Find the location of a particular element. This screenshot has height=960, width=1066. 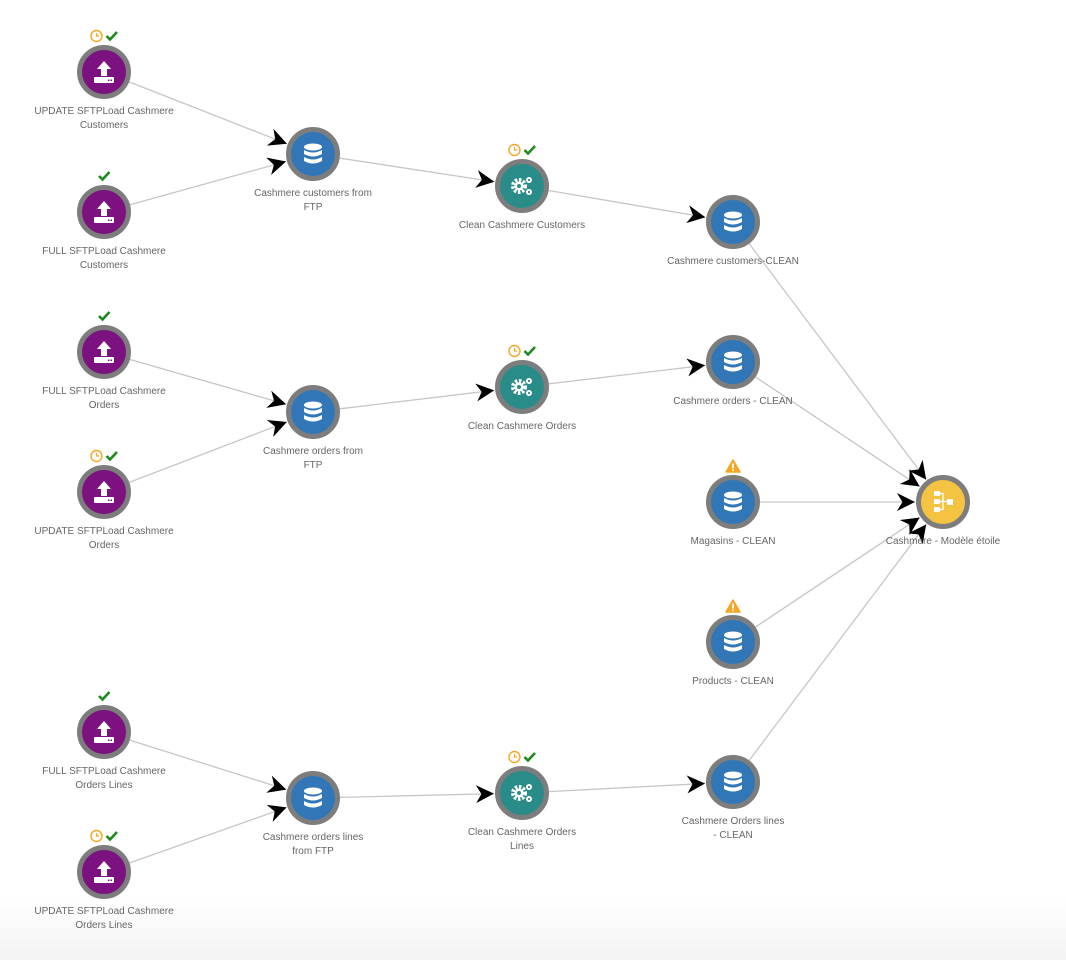

node-label: from FTP is located at coordinates (313, 851).